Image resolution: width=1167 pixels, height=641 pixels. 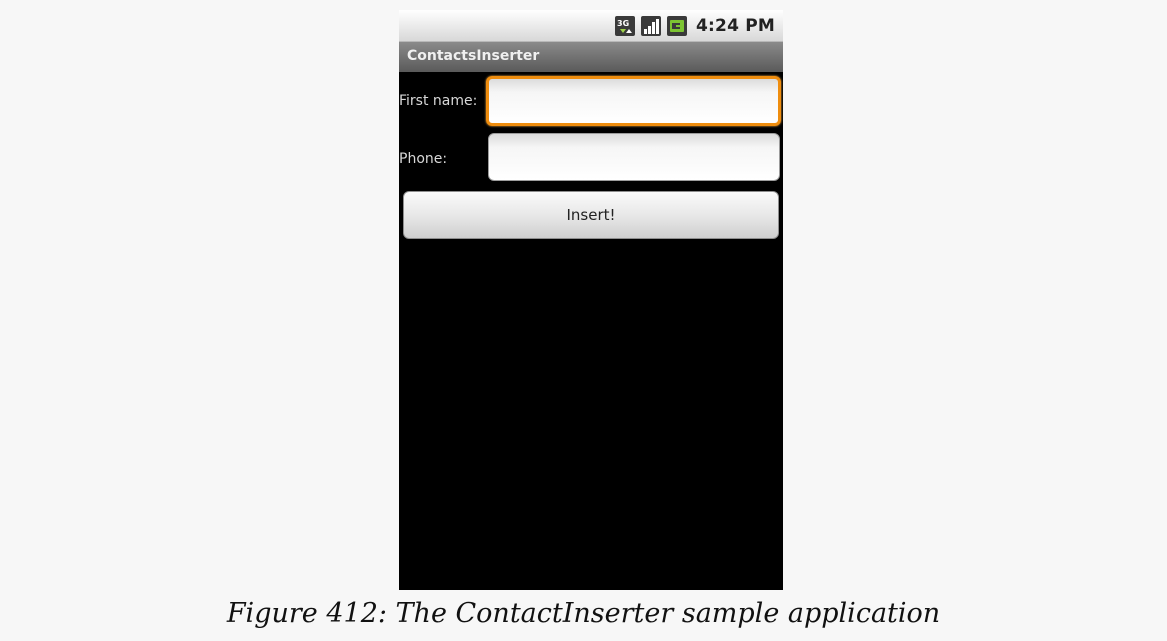 I want to click on app-title: ContactsInserter, so click(x=473, y=56).